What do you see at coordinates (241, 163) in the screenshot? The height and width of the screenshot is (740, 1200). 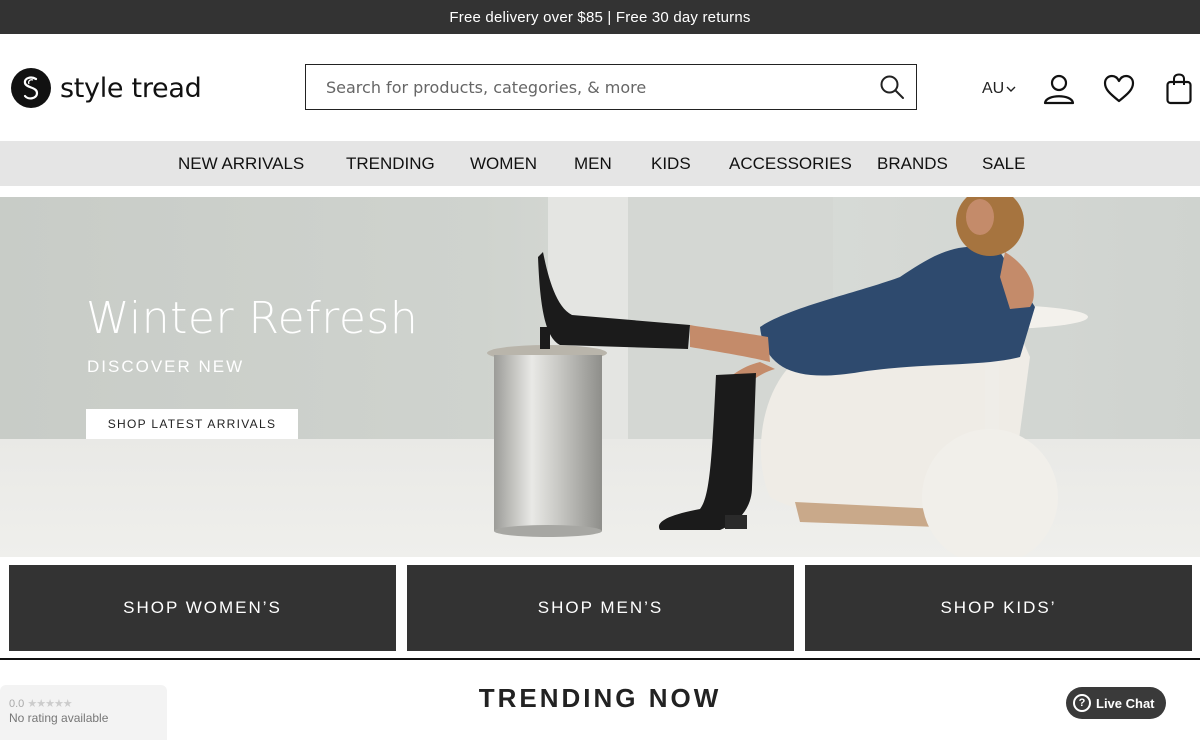 I see `nav-item-new-arrivals: NEW ARRIVALS` at bounding box center [241, 163].